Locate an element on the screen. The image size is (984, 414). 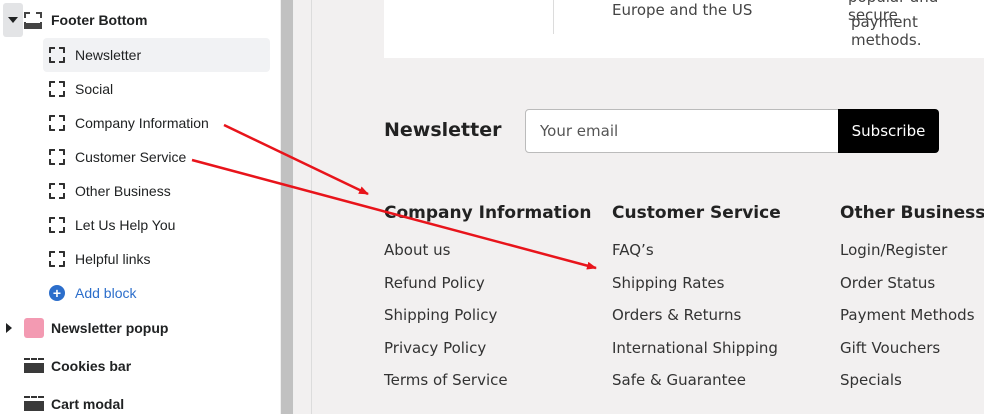
pink-section-icon is located at coordinates (34, 328).